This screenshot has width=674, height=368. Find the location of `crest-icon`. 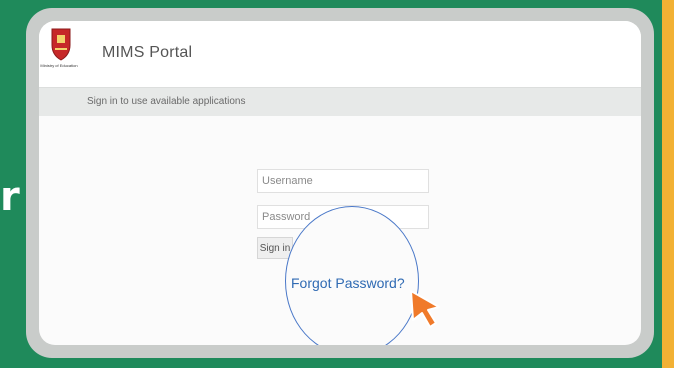

crest-icon is located at coordinates (61, 53).